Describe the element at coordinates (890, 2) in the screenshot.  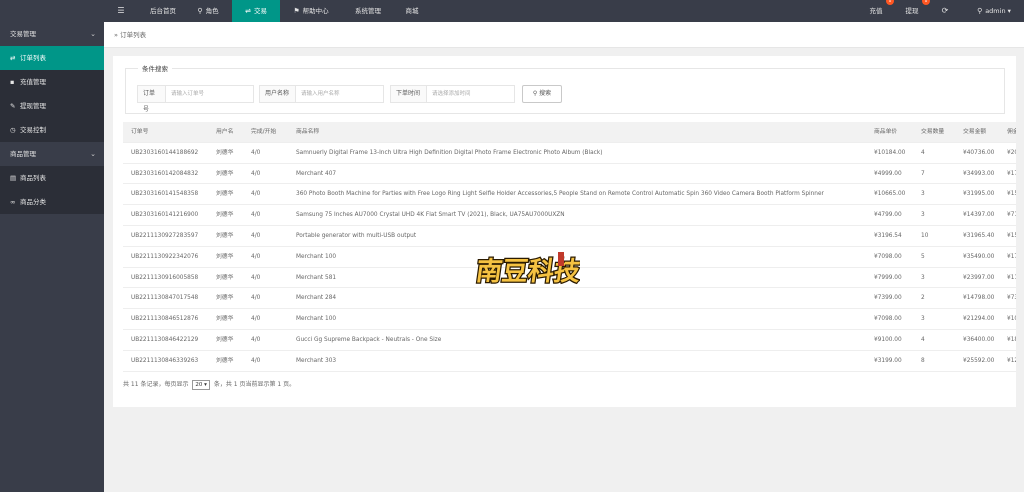
I see `recharge-badge: 0` at that location.